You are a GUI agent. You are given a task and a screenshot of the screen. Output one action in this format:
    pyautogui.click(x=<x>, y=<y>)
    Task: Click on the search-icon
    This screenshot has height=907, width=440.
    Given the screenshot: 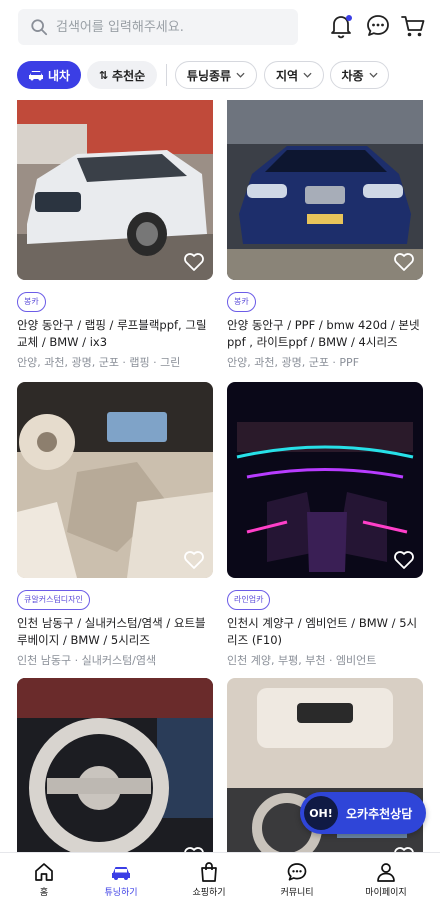 What is the action you would take?
    pyautogui.click(x=39, y=27)
    